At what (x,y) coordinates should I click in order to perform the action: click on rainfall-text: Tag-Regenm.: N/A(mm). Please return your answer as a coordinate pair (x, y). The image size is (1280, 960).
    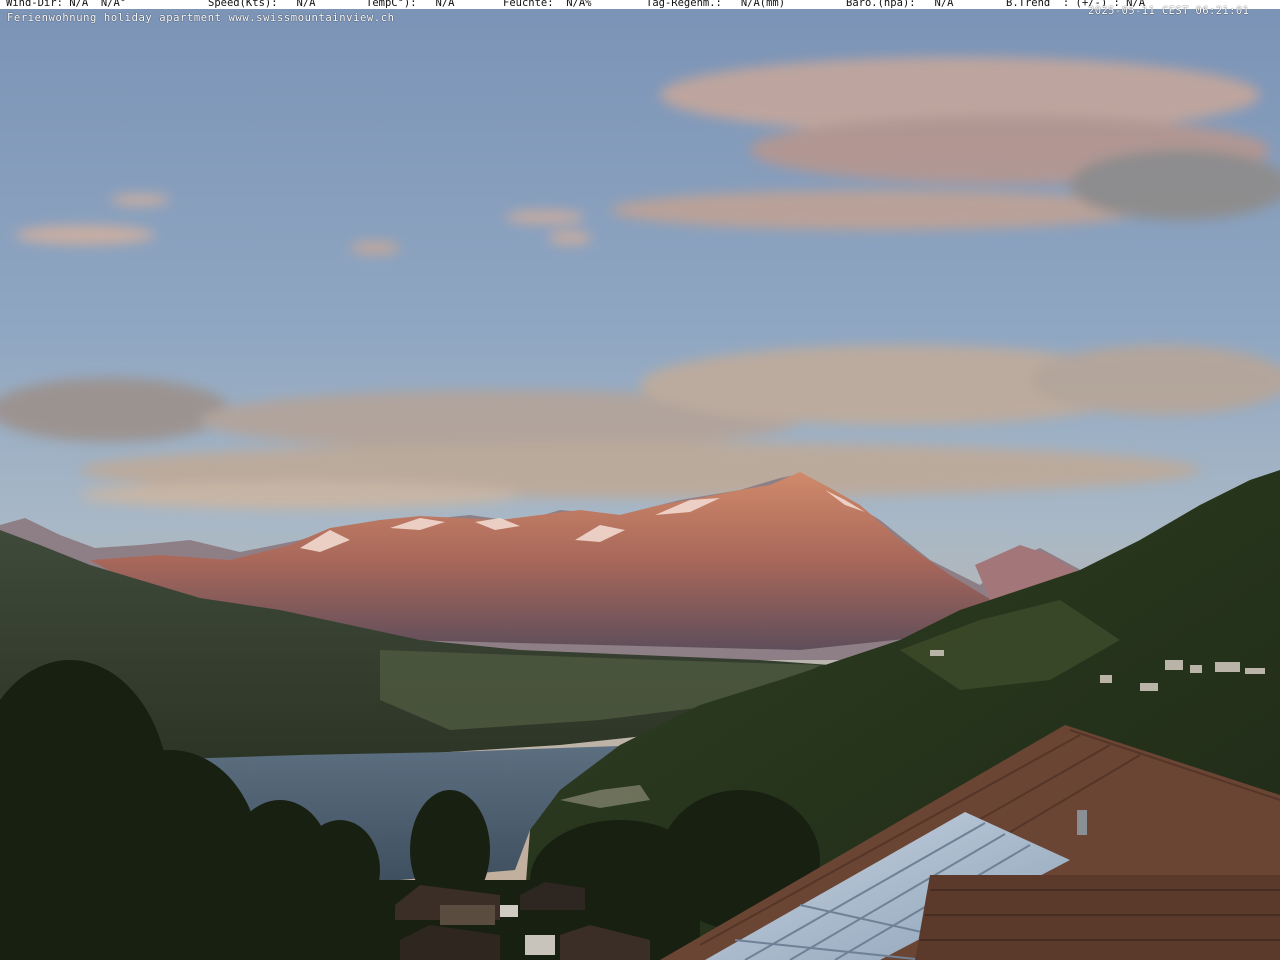
    Looking at the image, I should click on (716, 4).